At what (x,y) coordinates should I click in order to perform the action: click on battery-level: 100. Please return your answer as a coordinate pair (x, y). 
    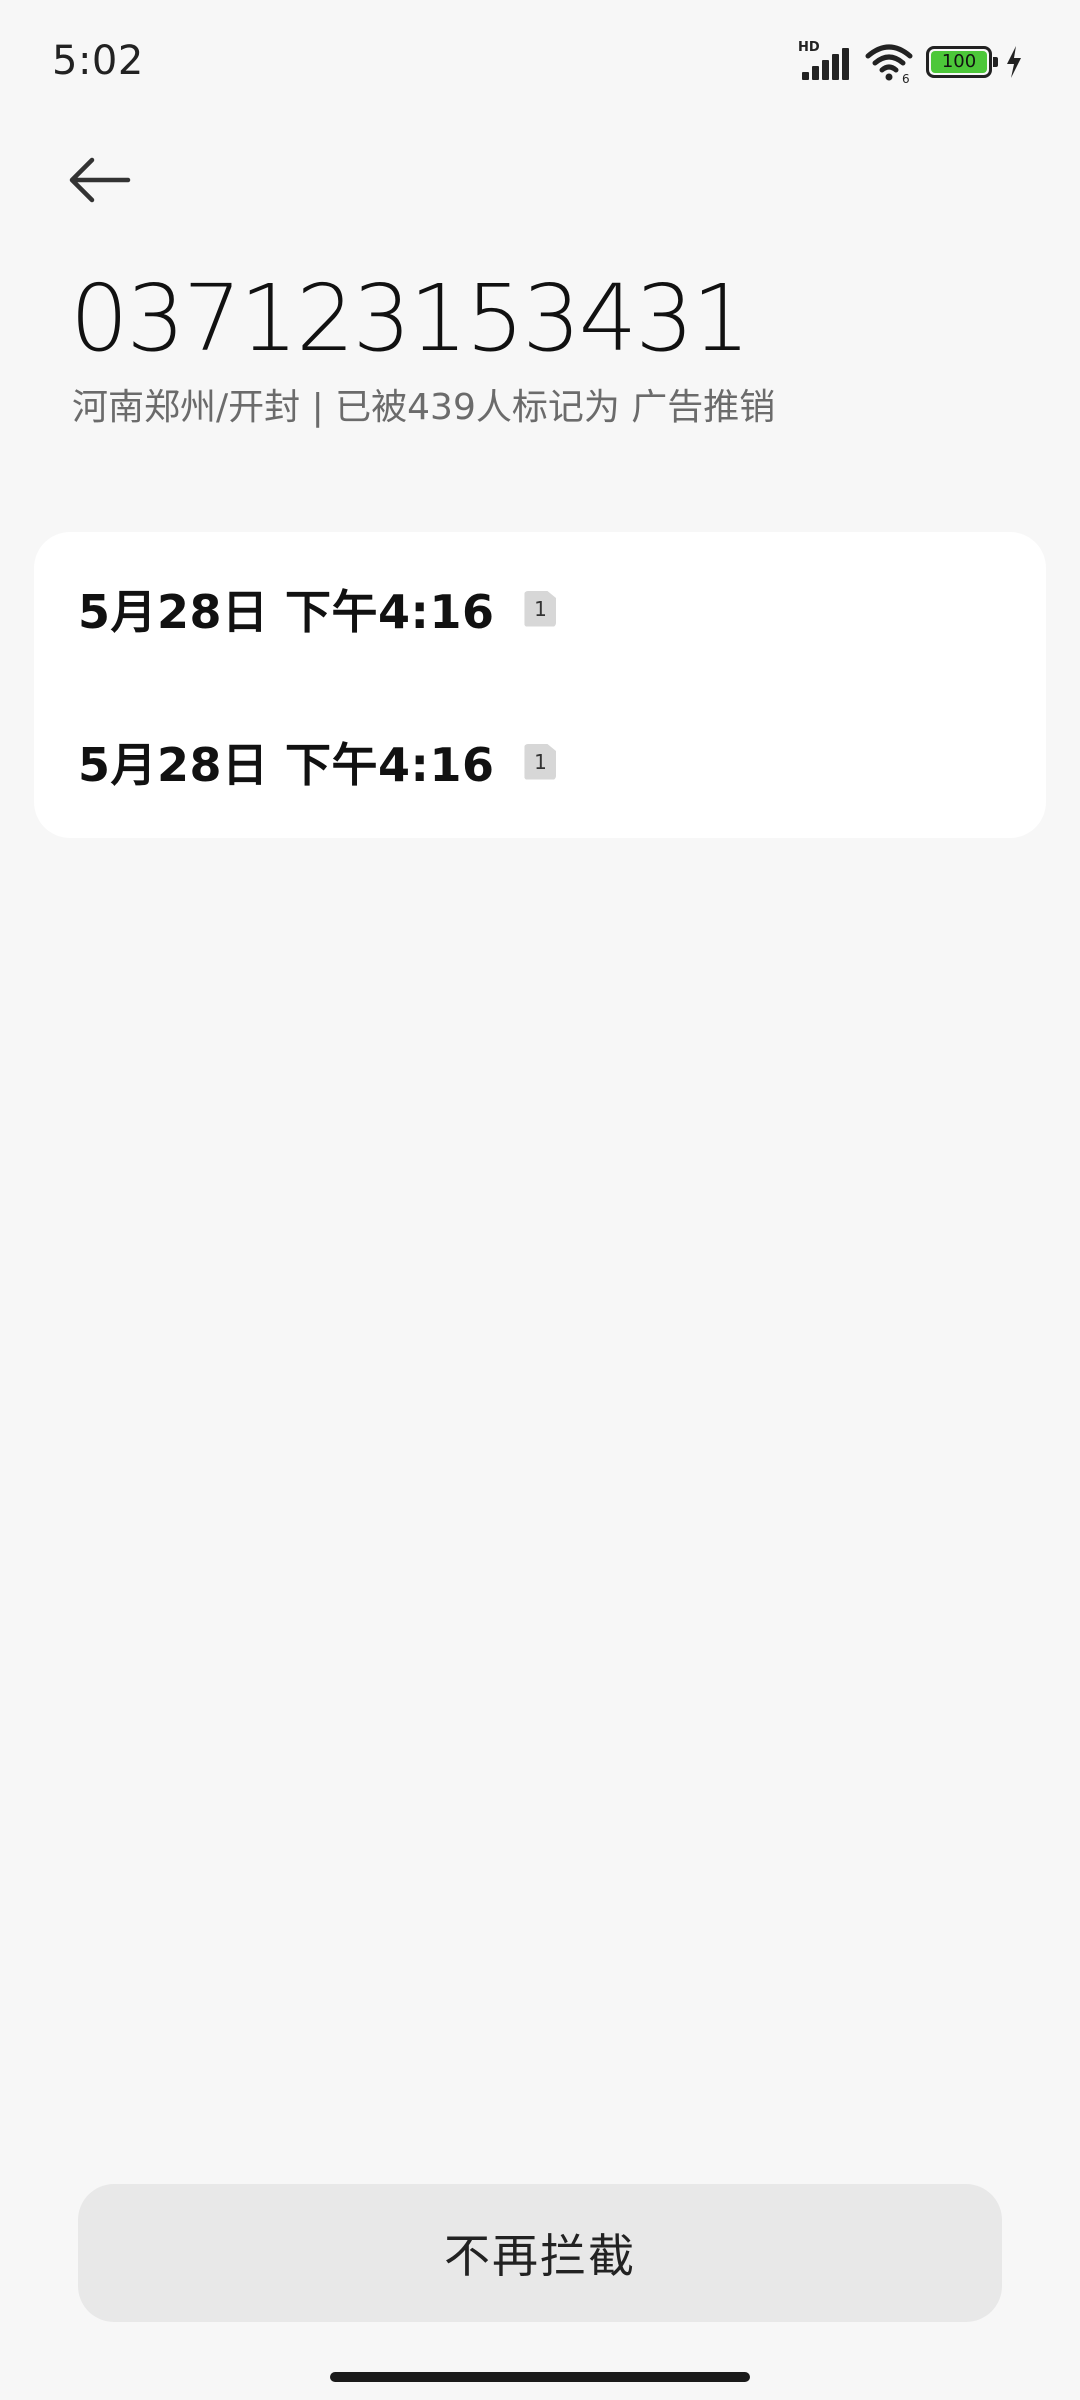
    Looking at the image, I should click on (959, 62).